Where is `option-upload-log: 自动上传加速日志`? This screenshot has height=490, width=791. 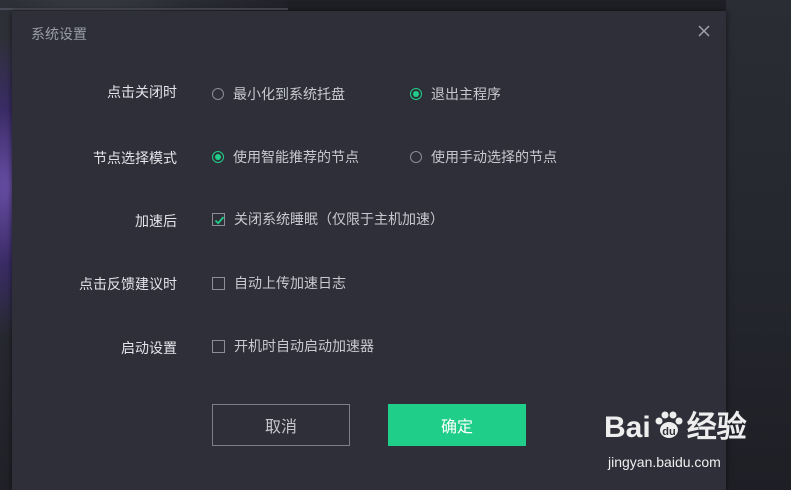 option-upload-log: 自动上传加速日志 is located at coordinates (279, 283).